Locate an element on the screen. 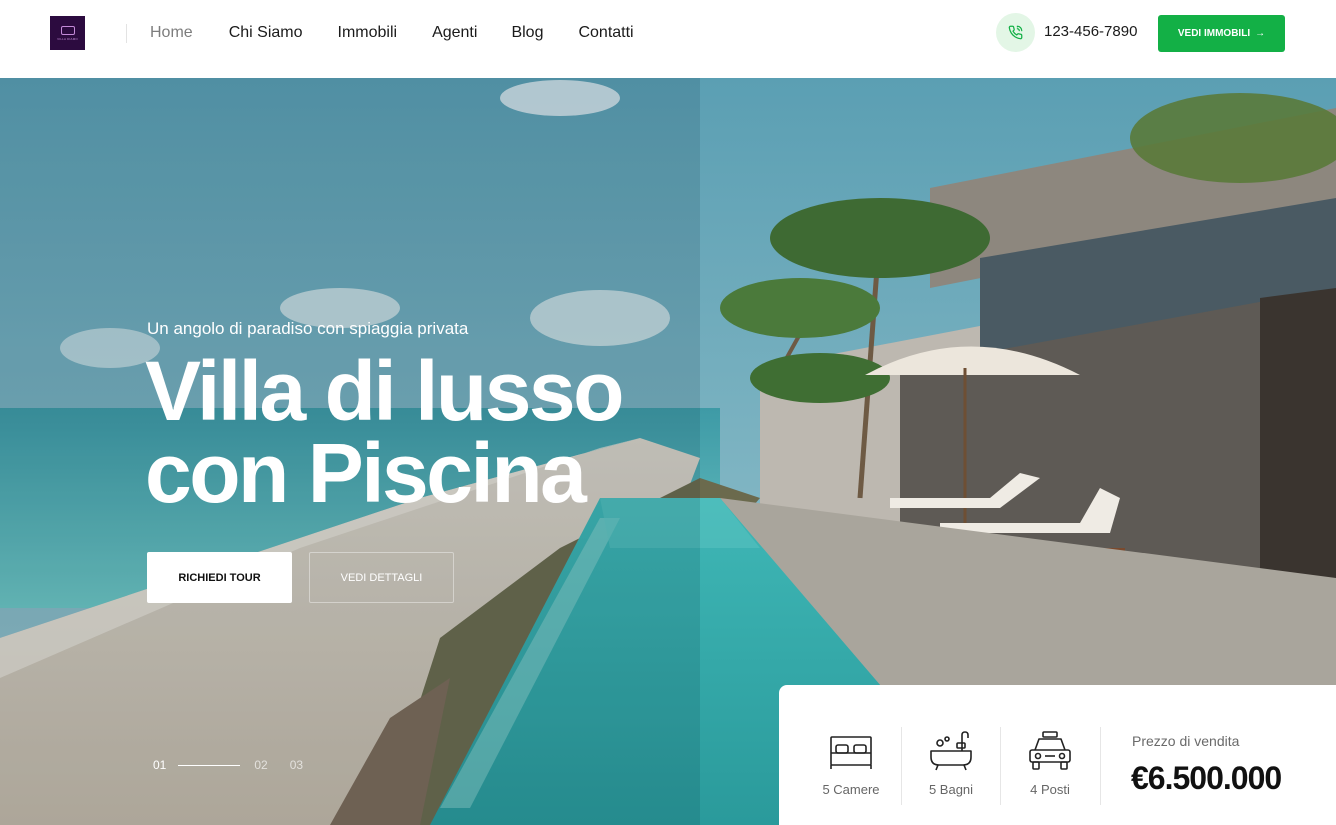  logo-mark is located at coordinates (67, 30).